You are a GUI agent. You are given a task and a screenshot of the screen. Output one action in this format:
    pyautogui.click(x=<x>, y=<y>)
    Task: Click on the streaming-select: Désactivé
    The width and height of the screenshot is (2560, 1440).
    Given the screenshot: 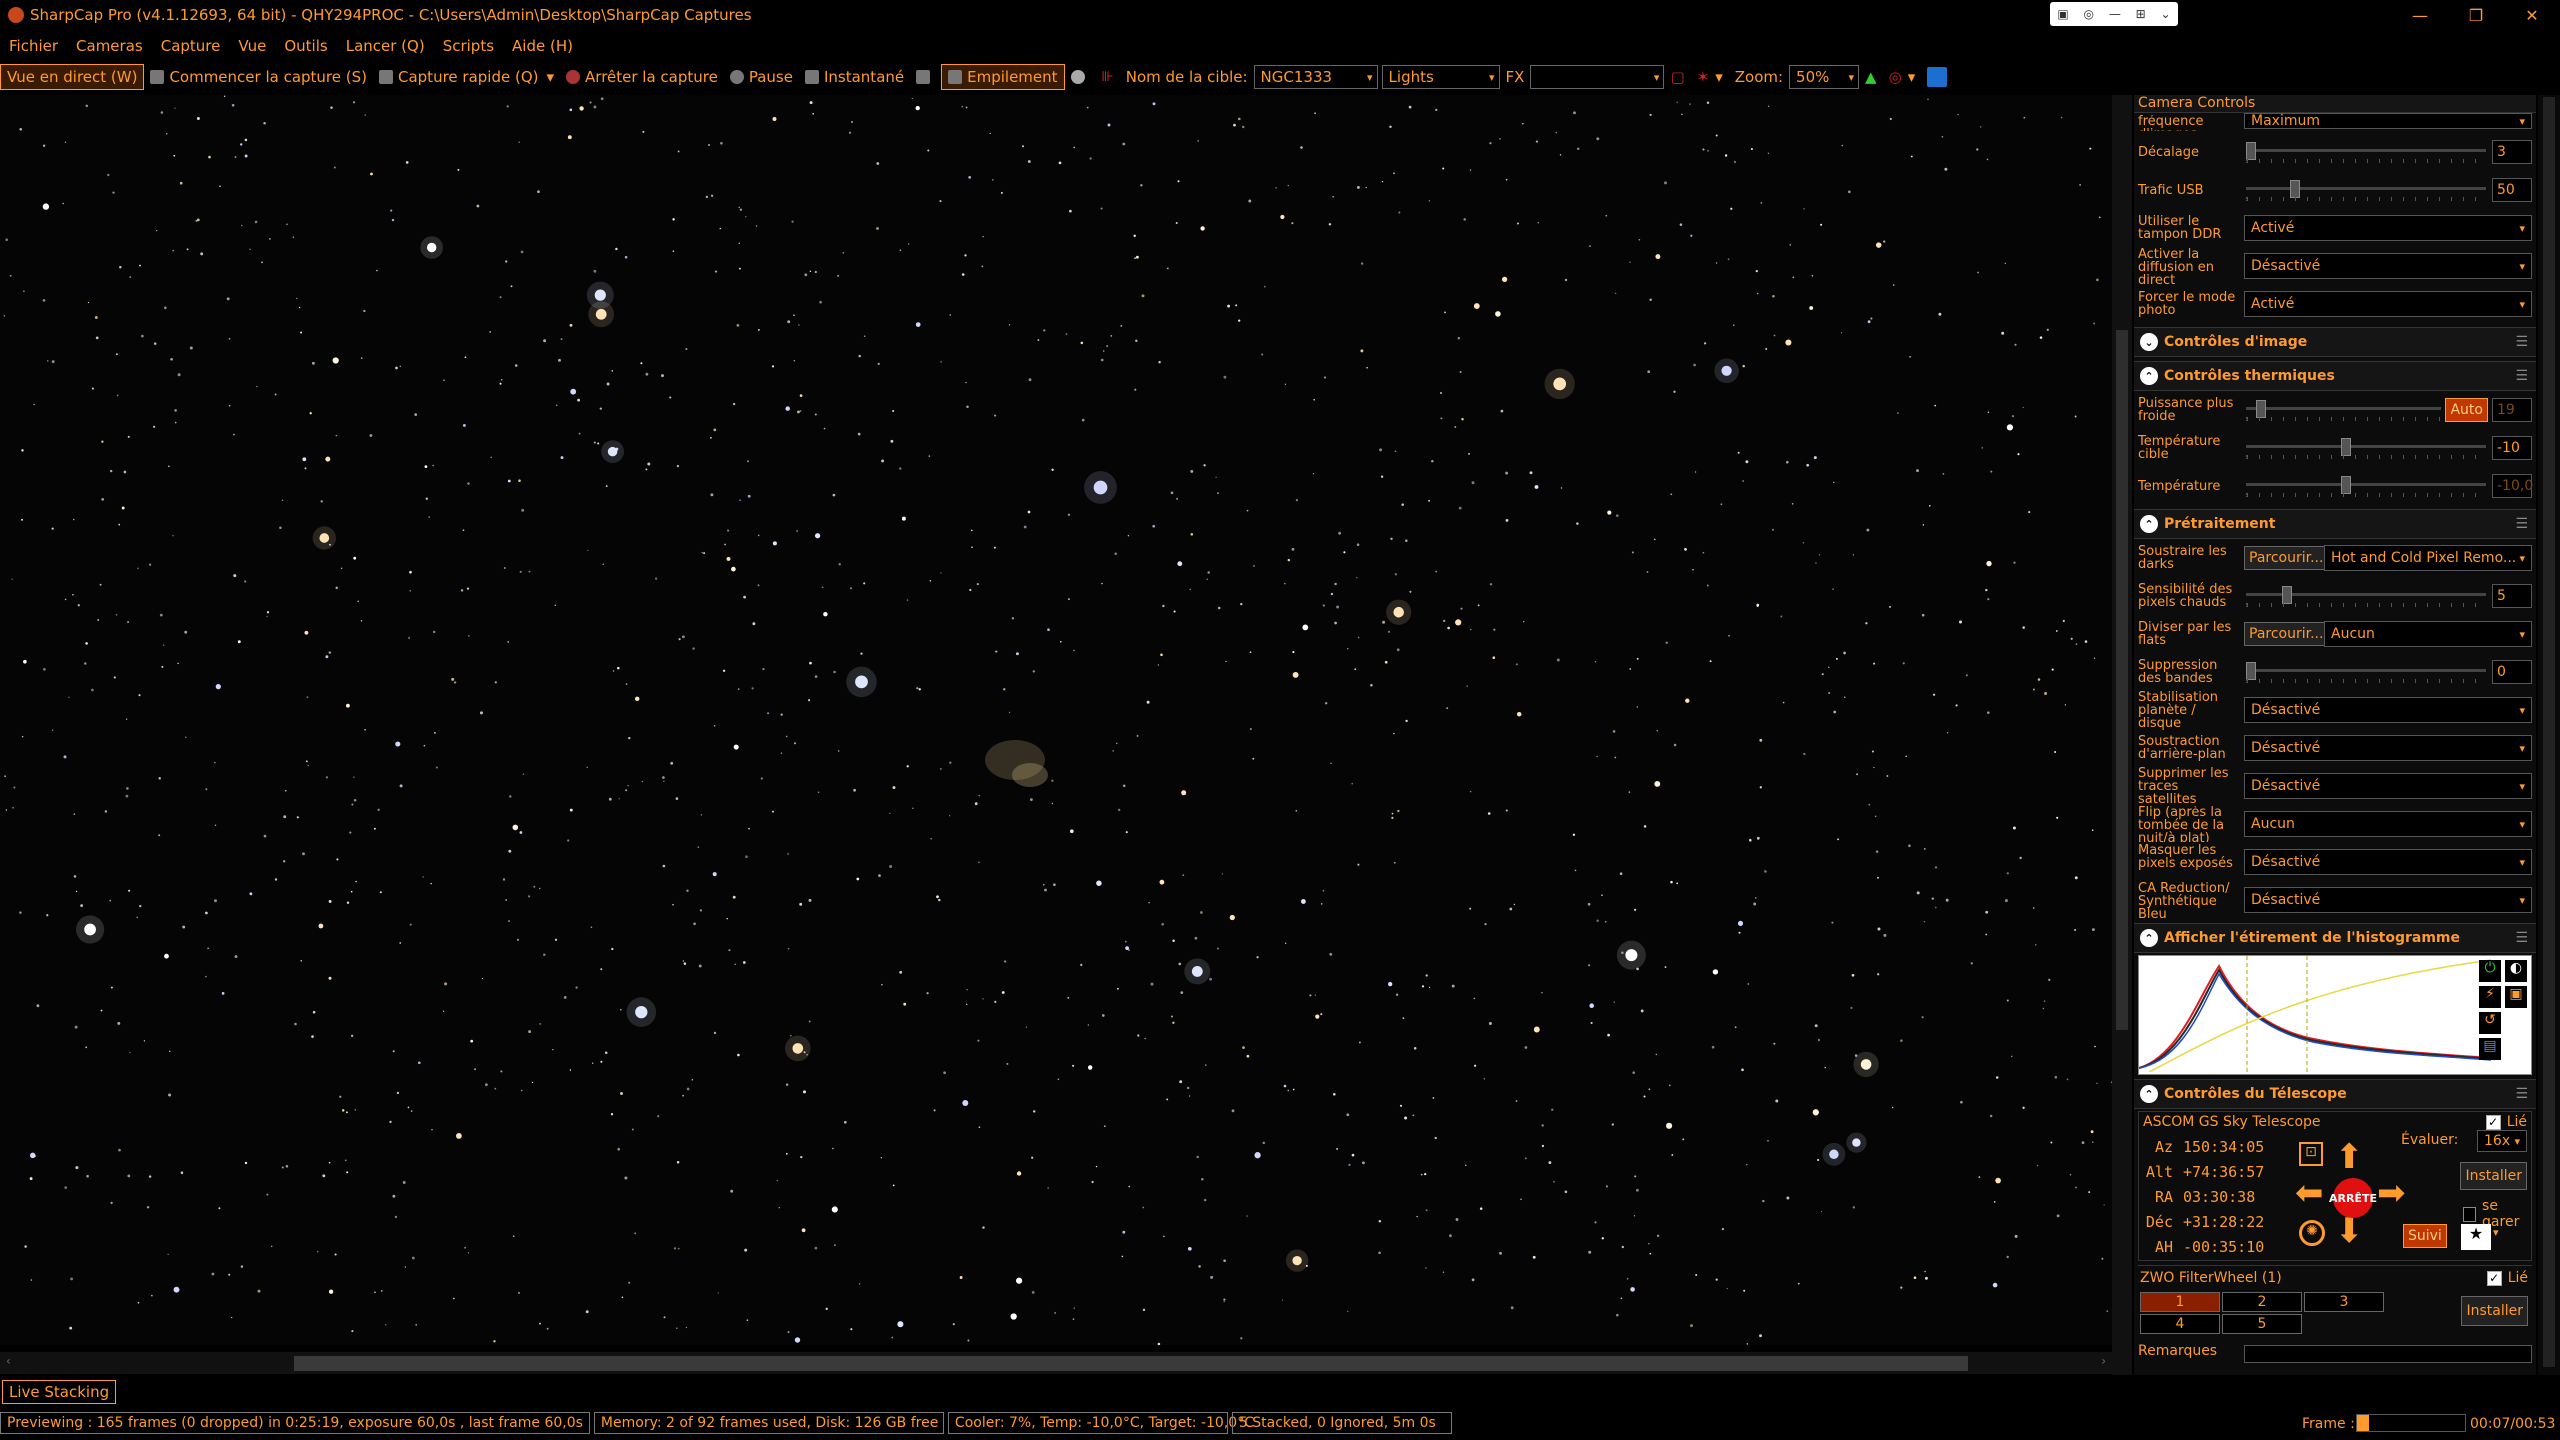 What is the action you would take?
    pyautogui.click(x=2388, y=266)
    